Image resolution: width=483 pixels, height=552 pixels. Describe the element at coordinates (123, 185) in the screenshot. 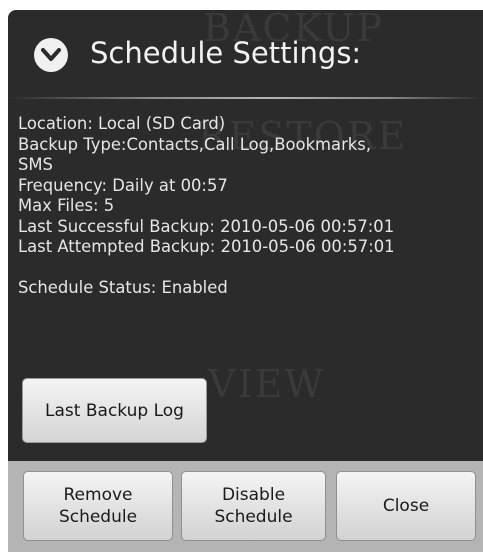

I see `frequency-line: Frequency: Daily at 00:57` at that location.